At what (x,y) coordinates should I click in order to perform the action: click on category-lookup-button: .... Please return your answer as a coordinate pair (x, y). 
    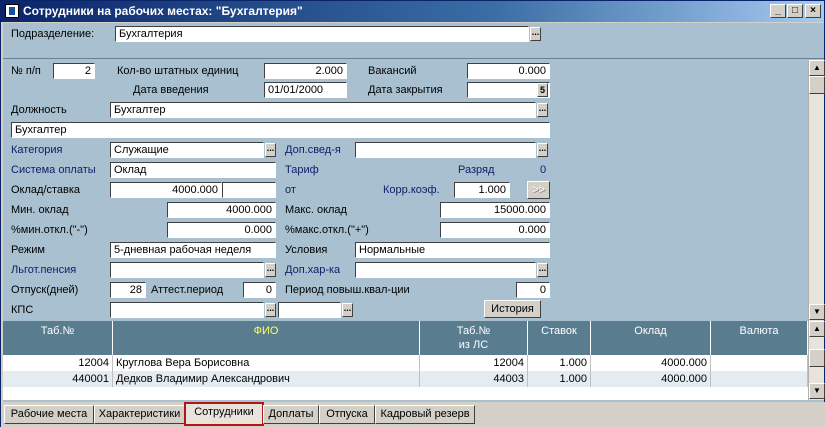
    Looking at the image, I should click on (270, 150).